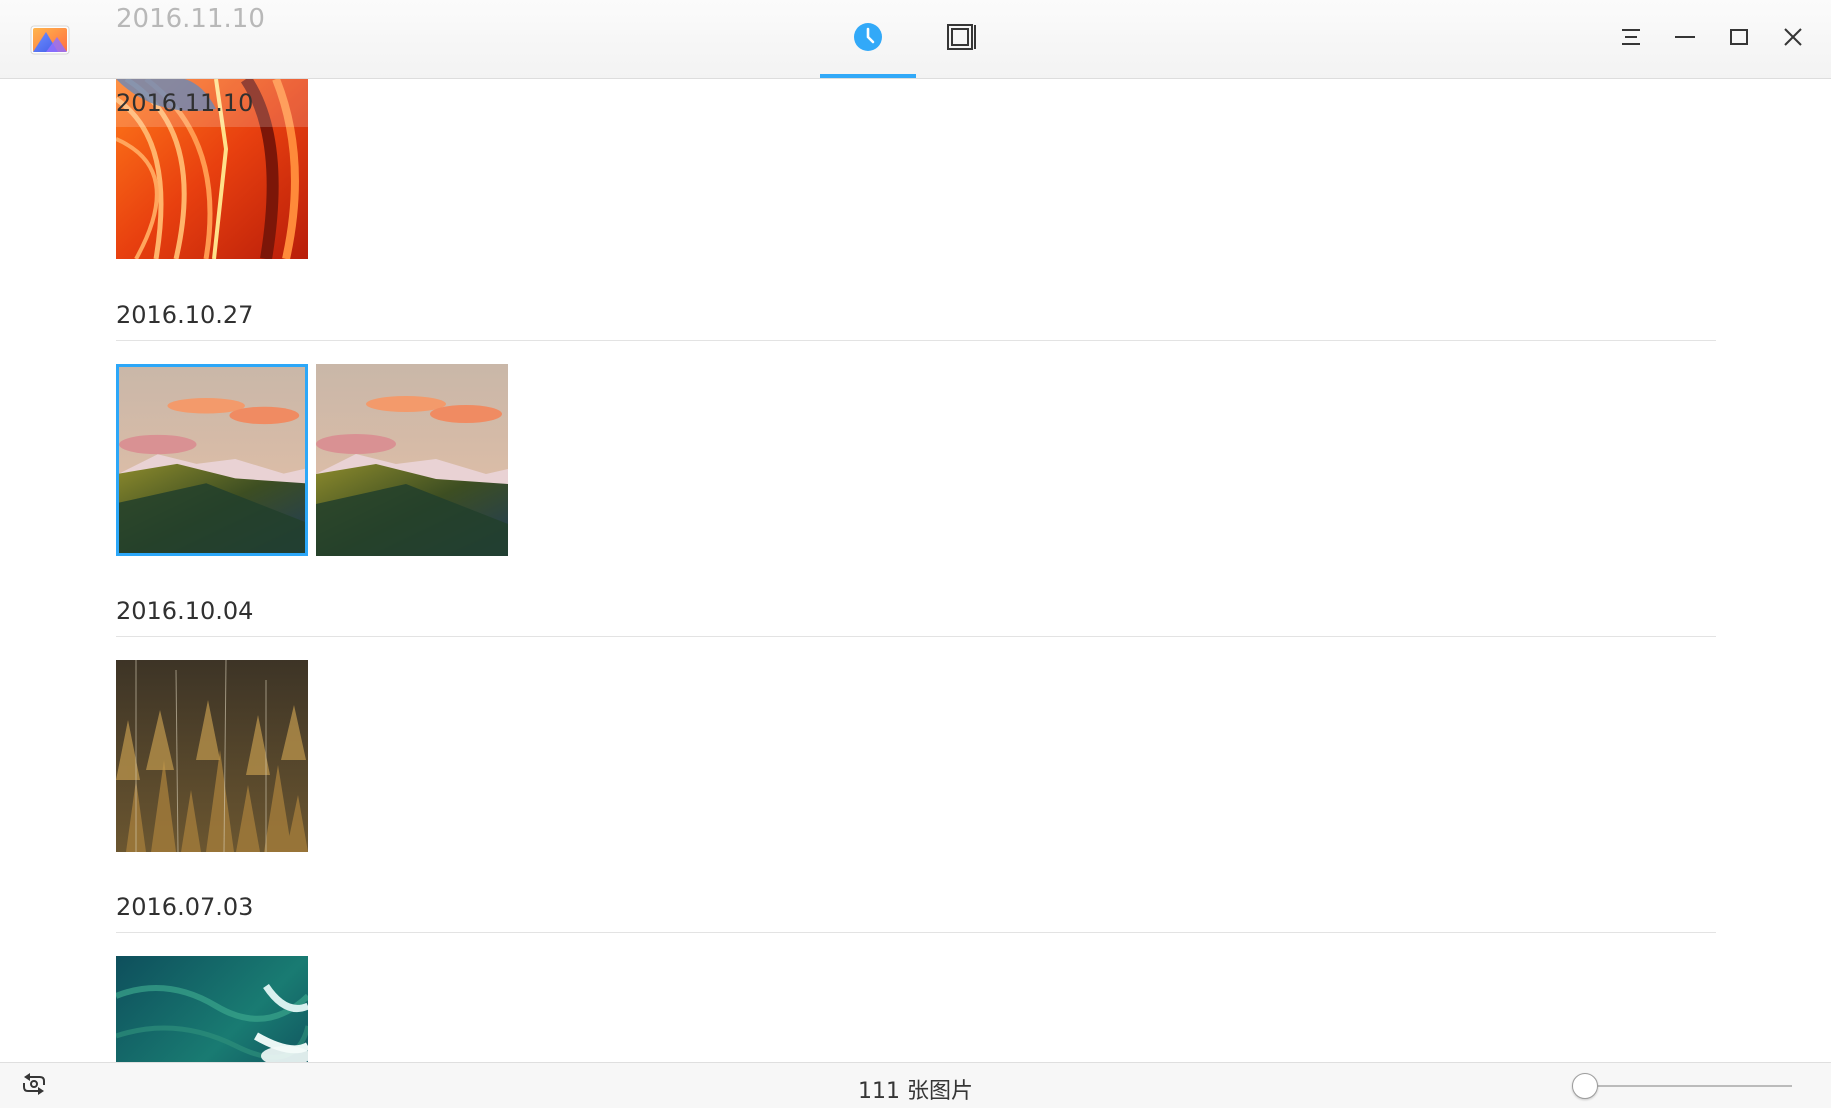 The width and height of the screenshot is (1831, 1108). Describe the element at coordinates (212, 103) in the screenshot. I see `date-header-overlay: 2016.11.10` at that location.